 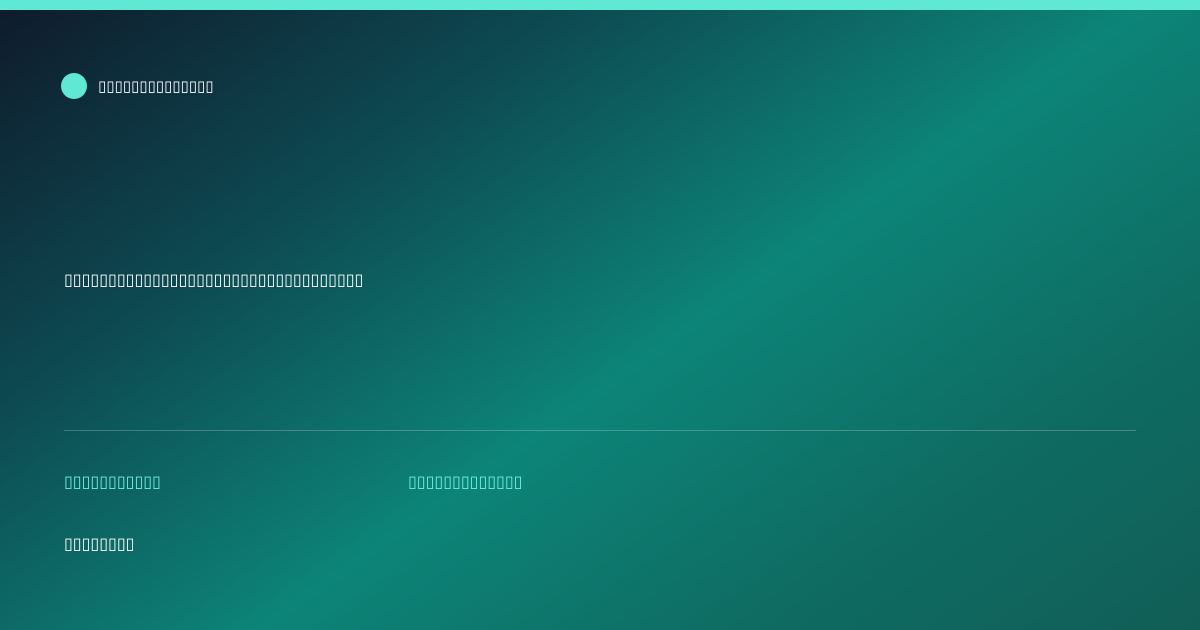 I want to click on section-divider, so click(x=600, y=430).